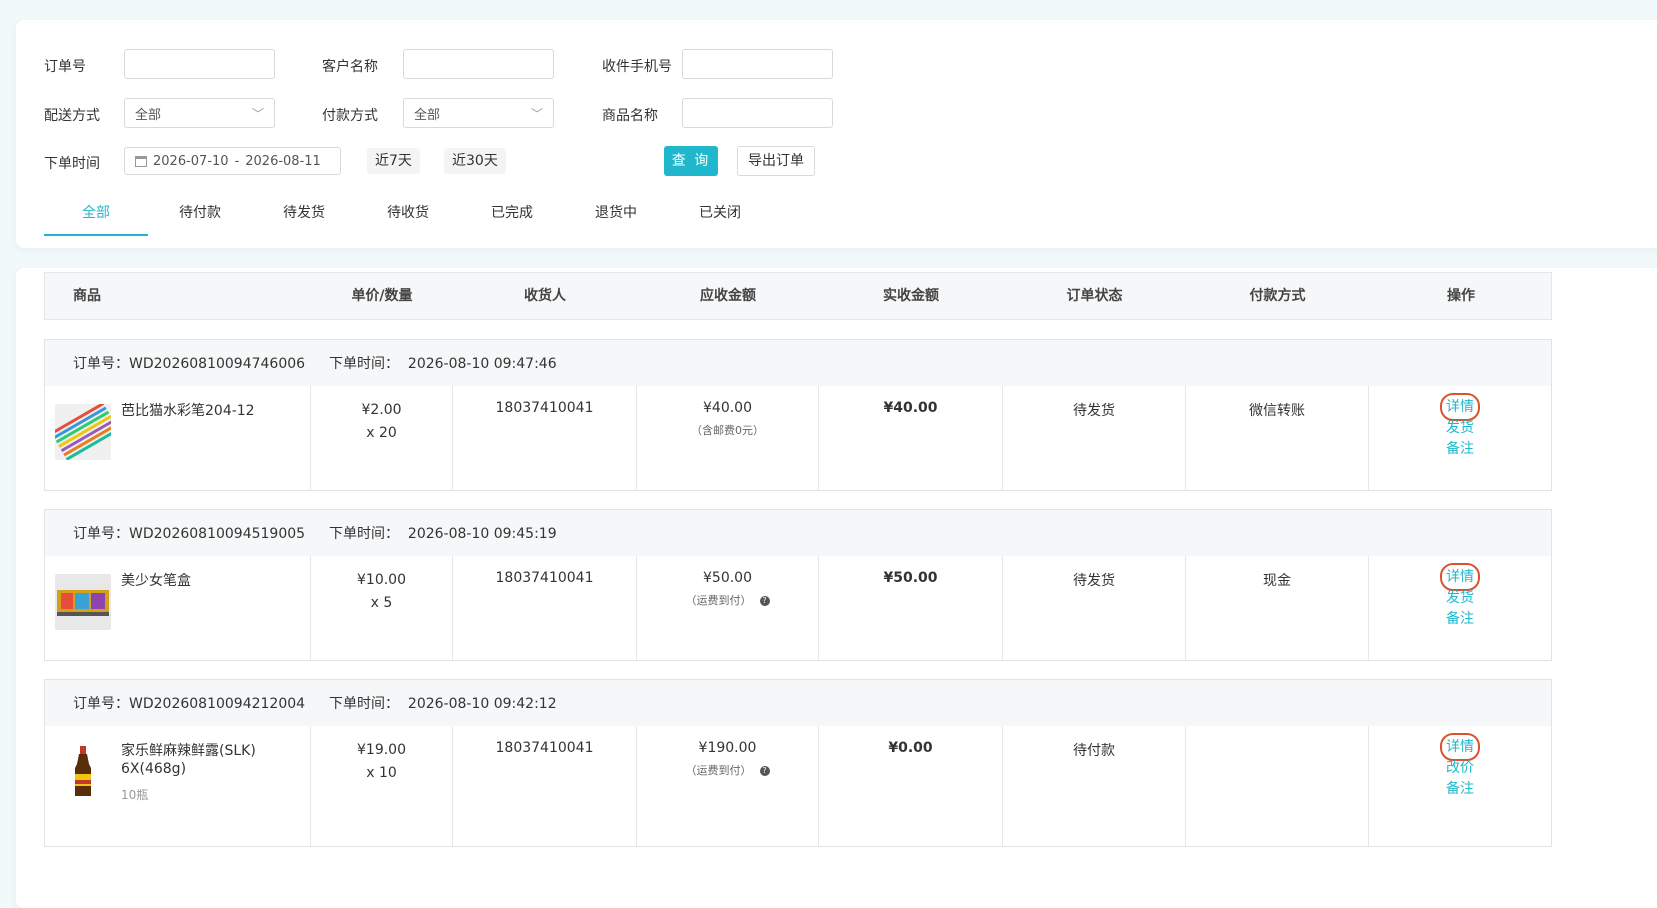 The height and width of the screenshot is (908, 1657). I want to click on product-spec: 10瓶, so click(135, 795).